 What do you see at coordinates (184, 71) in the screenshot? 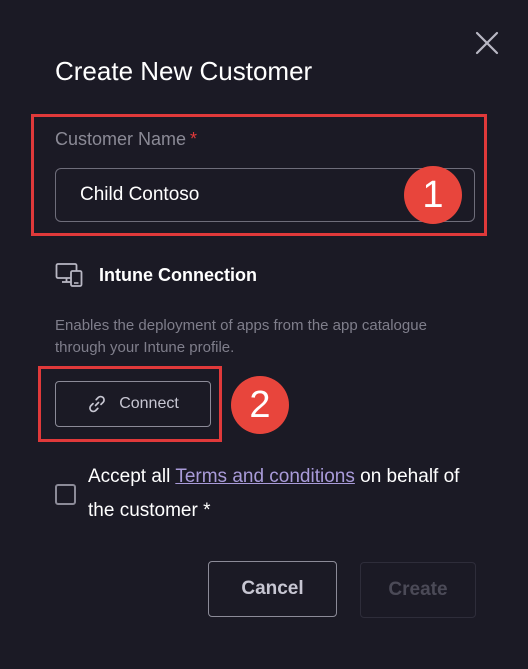
I see `dialog-title: Create New Customer` at bounding box center [184, 71].